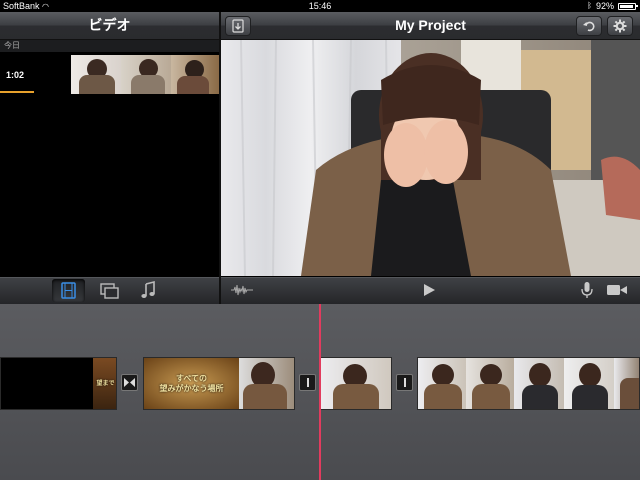  I want to click on video-clip-thumbnail, so click(145, 74).